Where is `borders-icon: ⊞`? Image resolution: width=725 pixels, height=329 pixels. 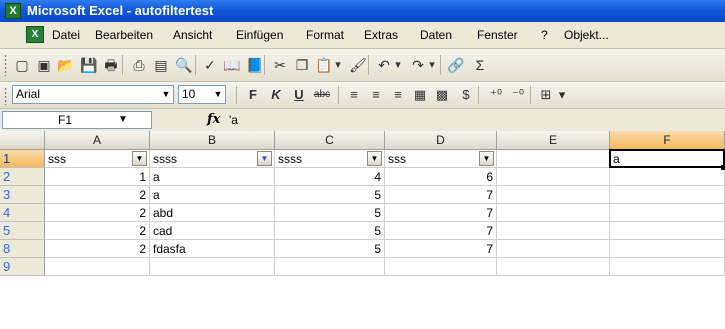
borders-icon: ⊞ is located at coordinates (546, 95).